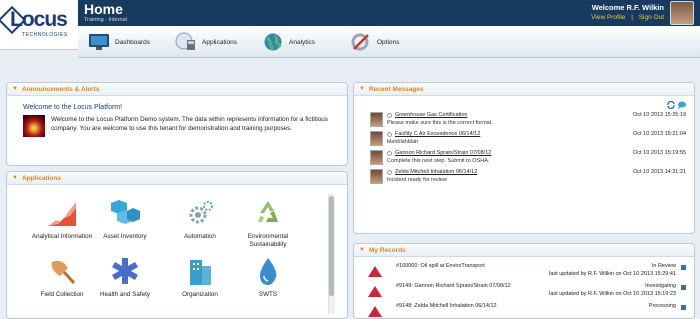 This screenshot has width=700, height=319. Describe the element at coordinates (268, 294) in the screenshot. I see `app-label: SWTS` at that location.